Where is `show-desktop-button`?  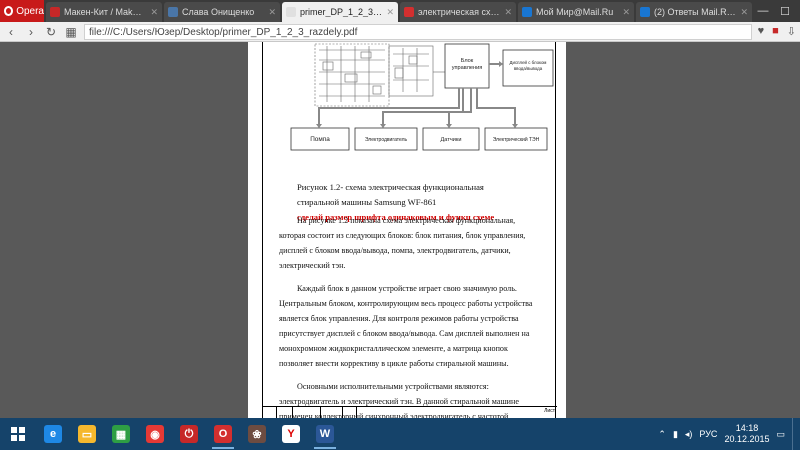
show-desktop-button is located at coordinates (794, 434).